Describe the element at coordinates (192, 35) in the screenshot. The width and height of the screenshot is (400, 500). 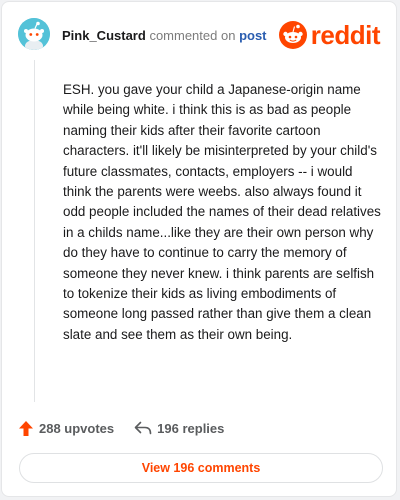
I see `action-text: commented on` at that location.